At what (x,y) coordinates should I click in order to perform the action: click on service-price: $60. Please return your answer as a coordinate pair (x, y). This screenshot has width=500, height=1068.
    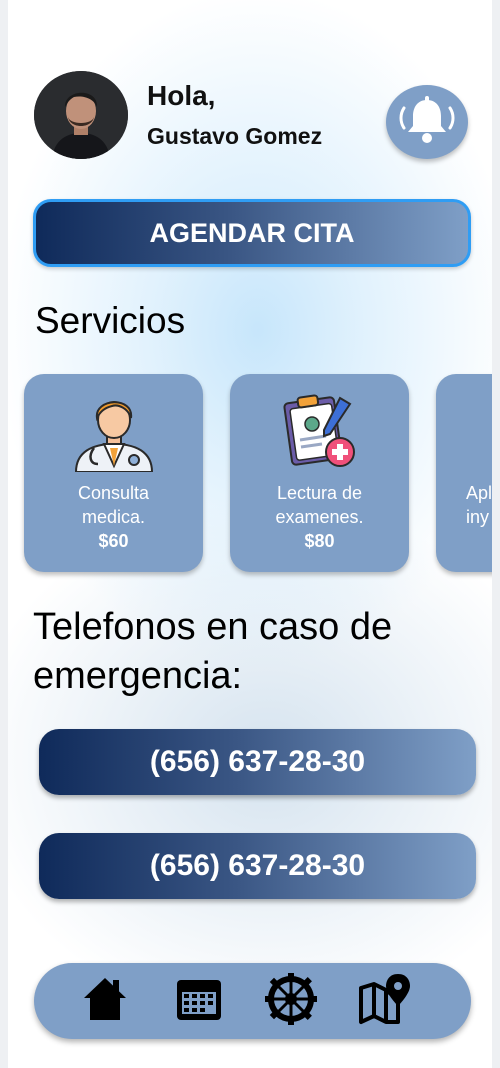
    Looking at the image, I should click on (113, 541).